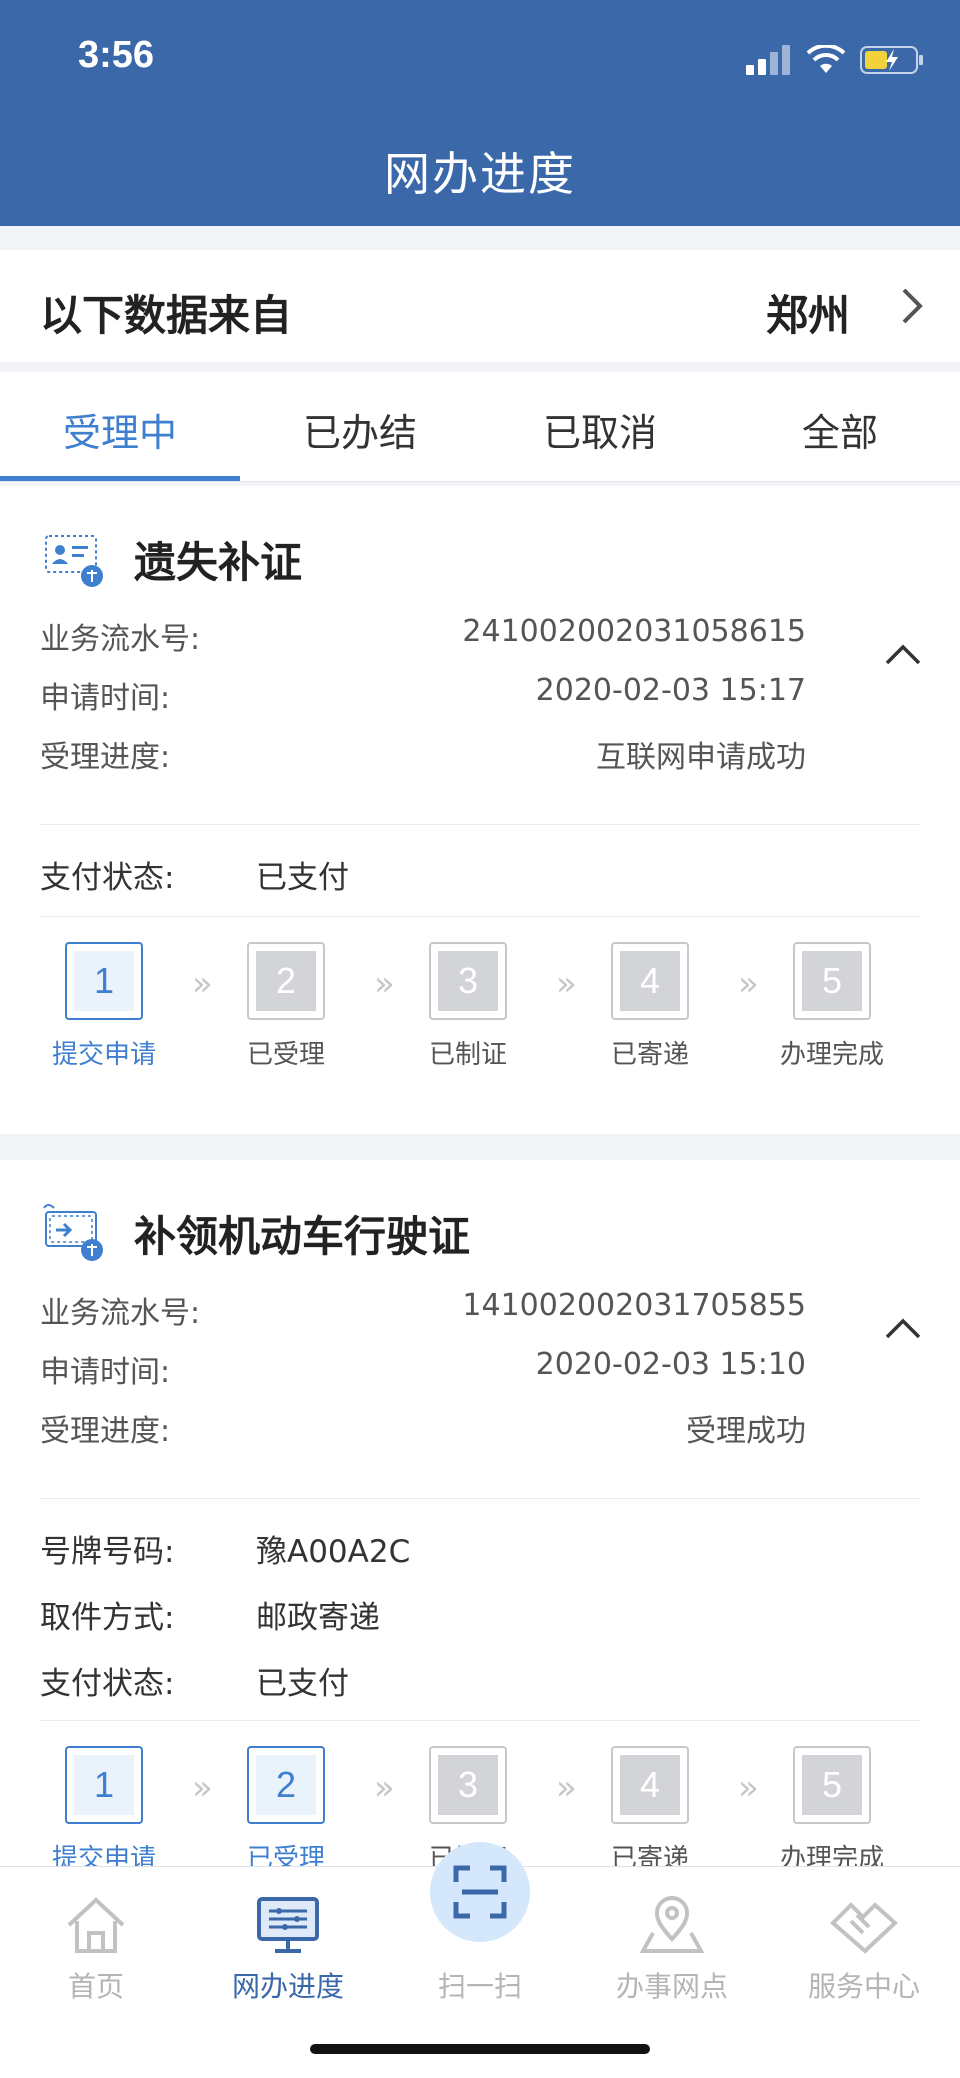  I want to click on card-title: 补领机动车行驶证, so click(302, 1236).